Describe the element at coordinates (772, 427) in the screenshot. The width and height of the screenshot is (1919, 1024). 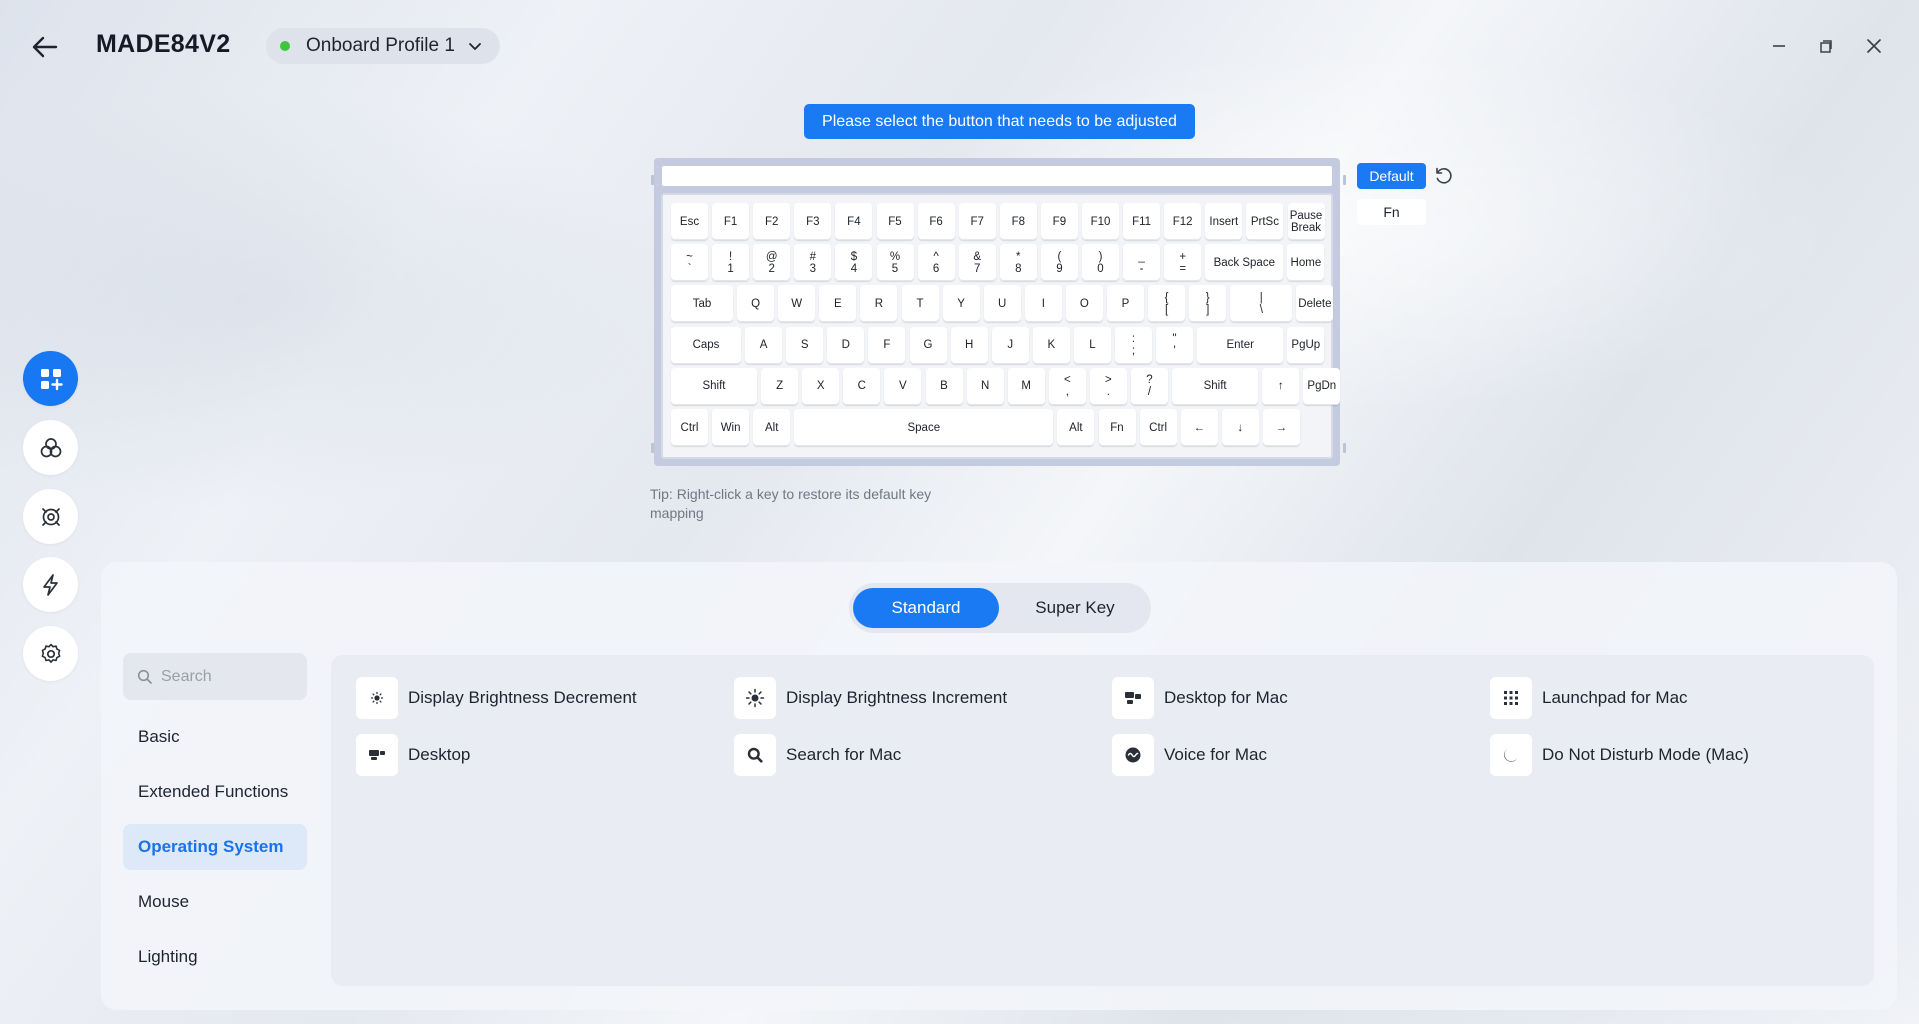
I see `key-5-2: Alt` at that location.